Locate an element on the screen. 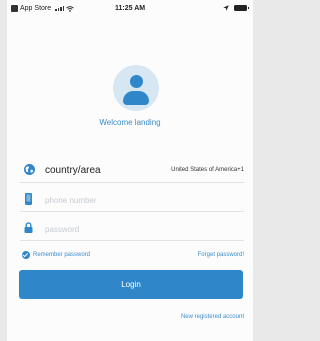 This screenshot has width=320, height=341. status-bar-right is located at coordinates (236, 8).